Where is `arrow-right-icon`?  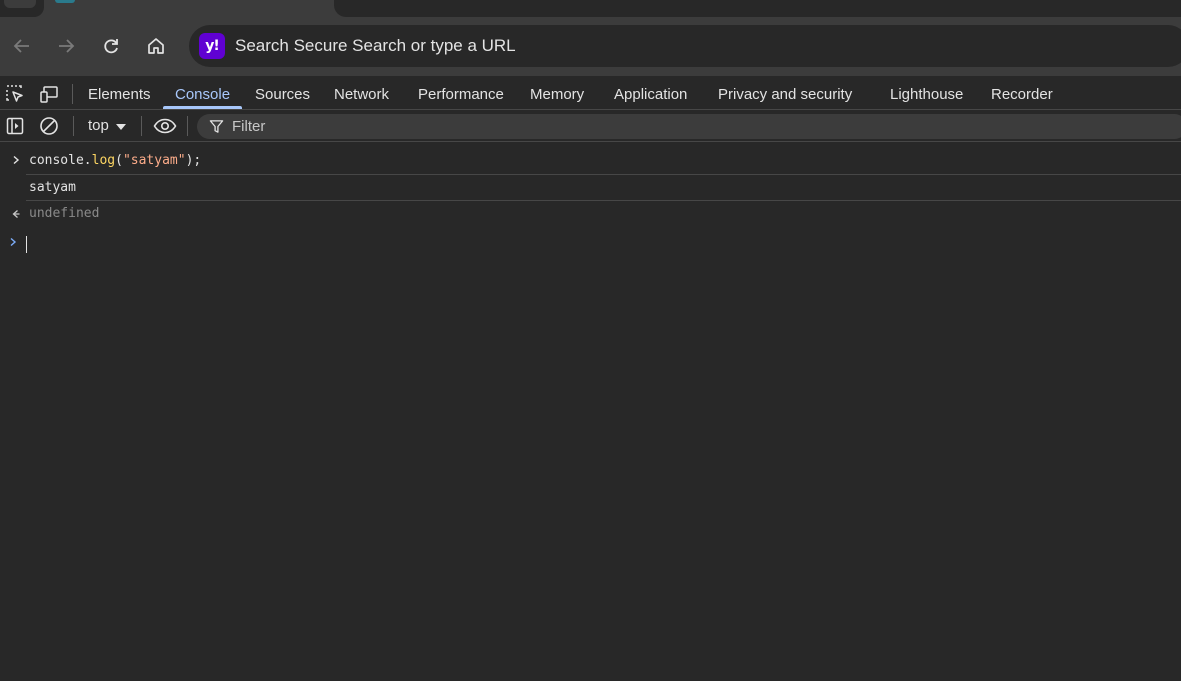
arrow-right-icon is located at coordinates (67, 46).